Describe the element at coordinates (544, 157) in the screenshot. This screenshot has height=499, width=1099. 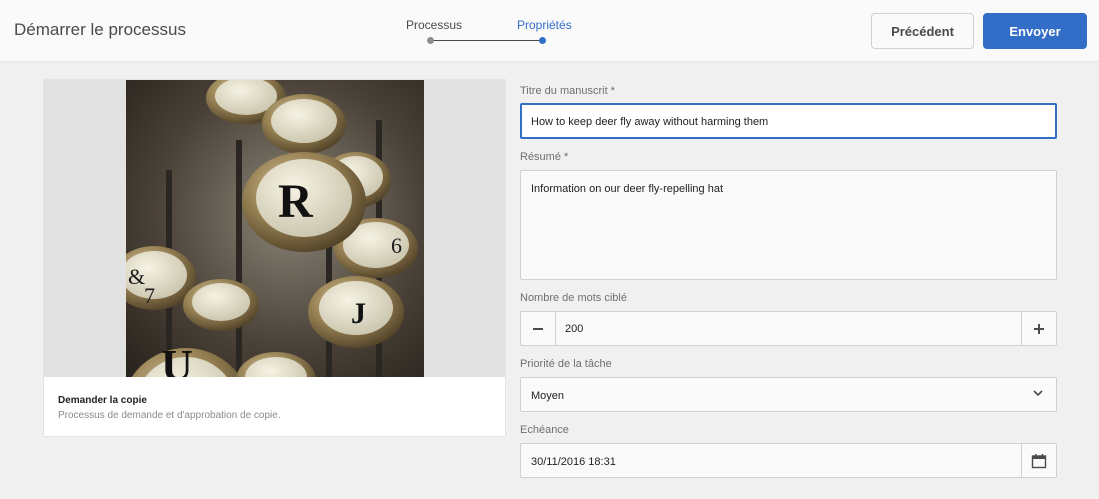
I see `summary-label: Résumé *` at that location.